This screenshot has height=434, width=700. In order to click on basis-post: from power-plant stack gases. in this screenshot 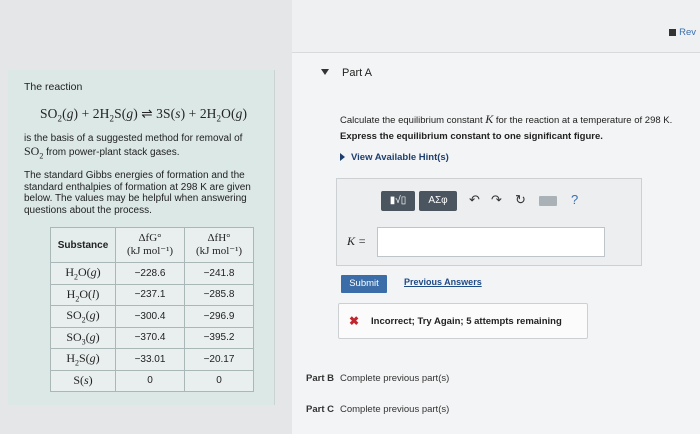, I will do `click(111, 152)`.